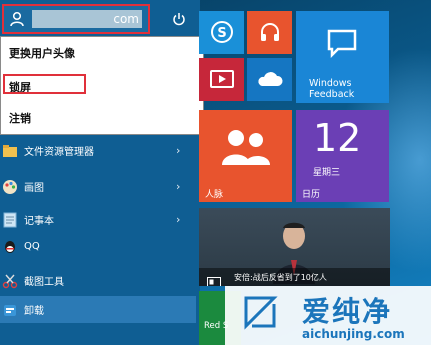  I want to click on lock-highlight-box, so click(44, 84).